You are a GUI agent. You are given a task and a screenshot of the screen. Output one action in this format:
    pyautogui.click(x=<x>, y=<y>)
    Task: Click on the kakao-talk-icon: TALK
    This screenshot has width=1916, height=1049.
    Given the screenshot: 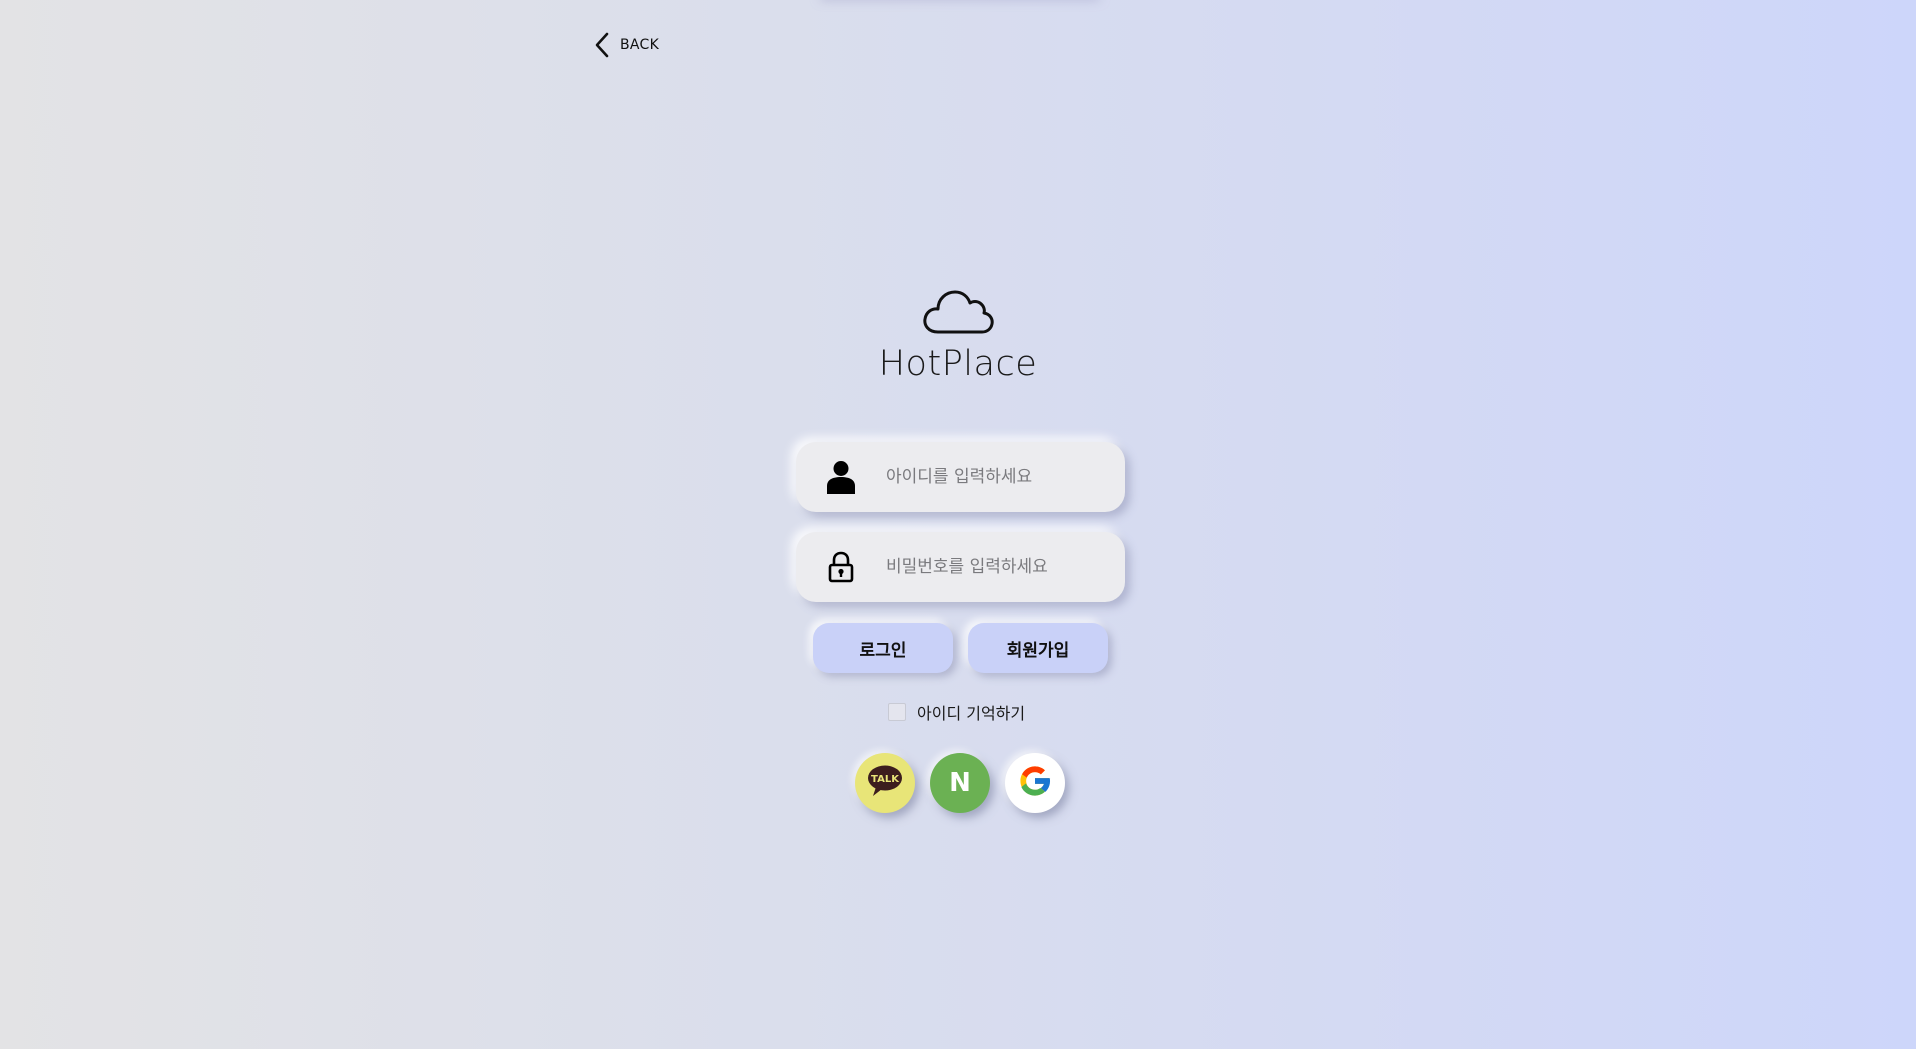 What is the action you would take?
    pyautogui.click(x=885, y=783)
    